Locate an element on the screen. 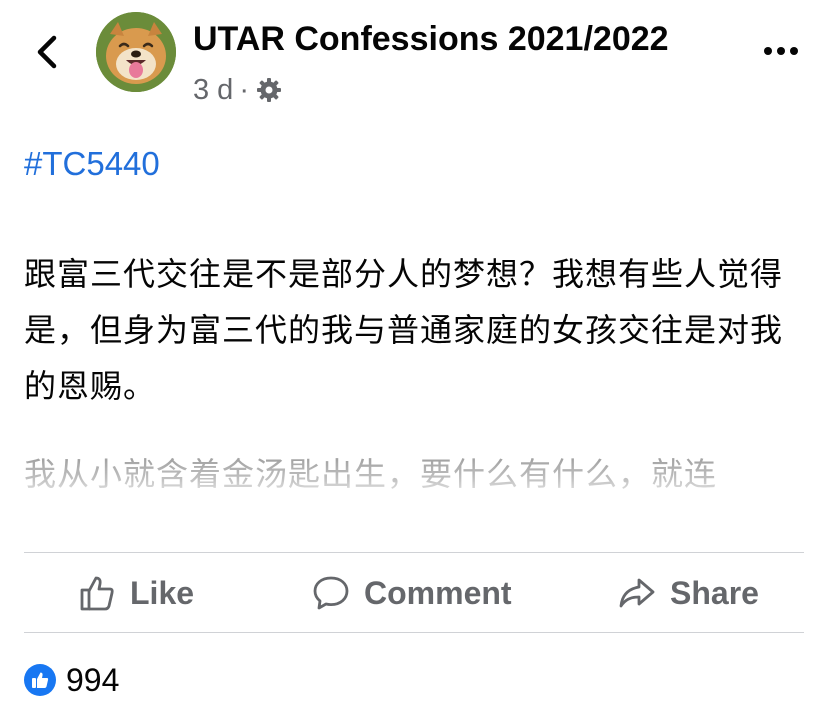  comment-icon is located at coordinates (331, 593).